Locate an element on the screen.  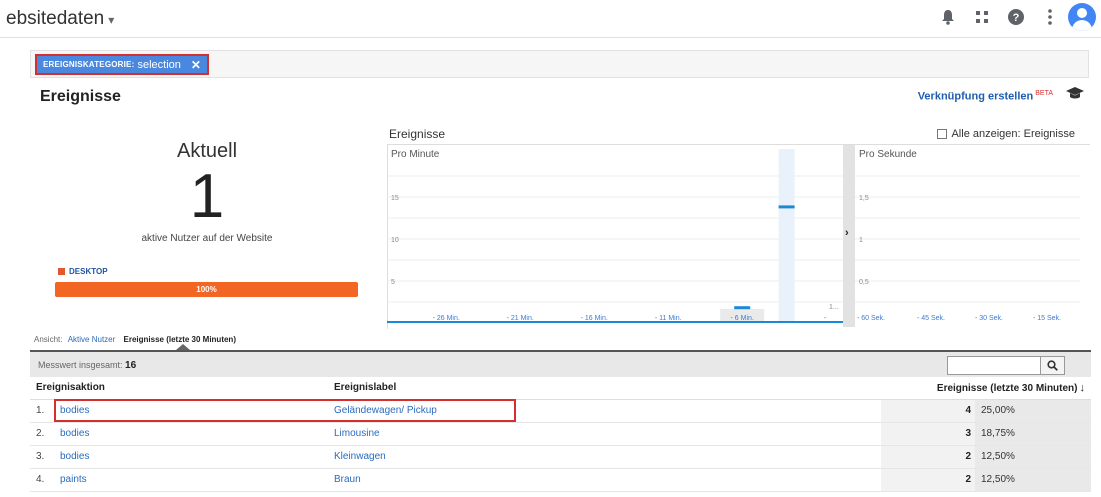
row-event-percent: 18,75% is located at coordinates (1033, 434).